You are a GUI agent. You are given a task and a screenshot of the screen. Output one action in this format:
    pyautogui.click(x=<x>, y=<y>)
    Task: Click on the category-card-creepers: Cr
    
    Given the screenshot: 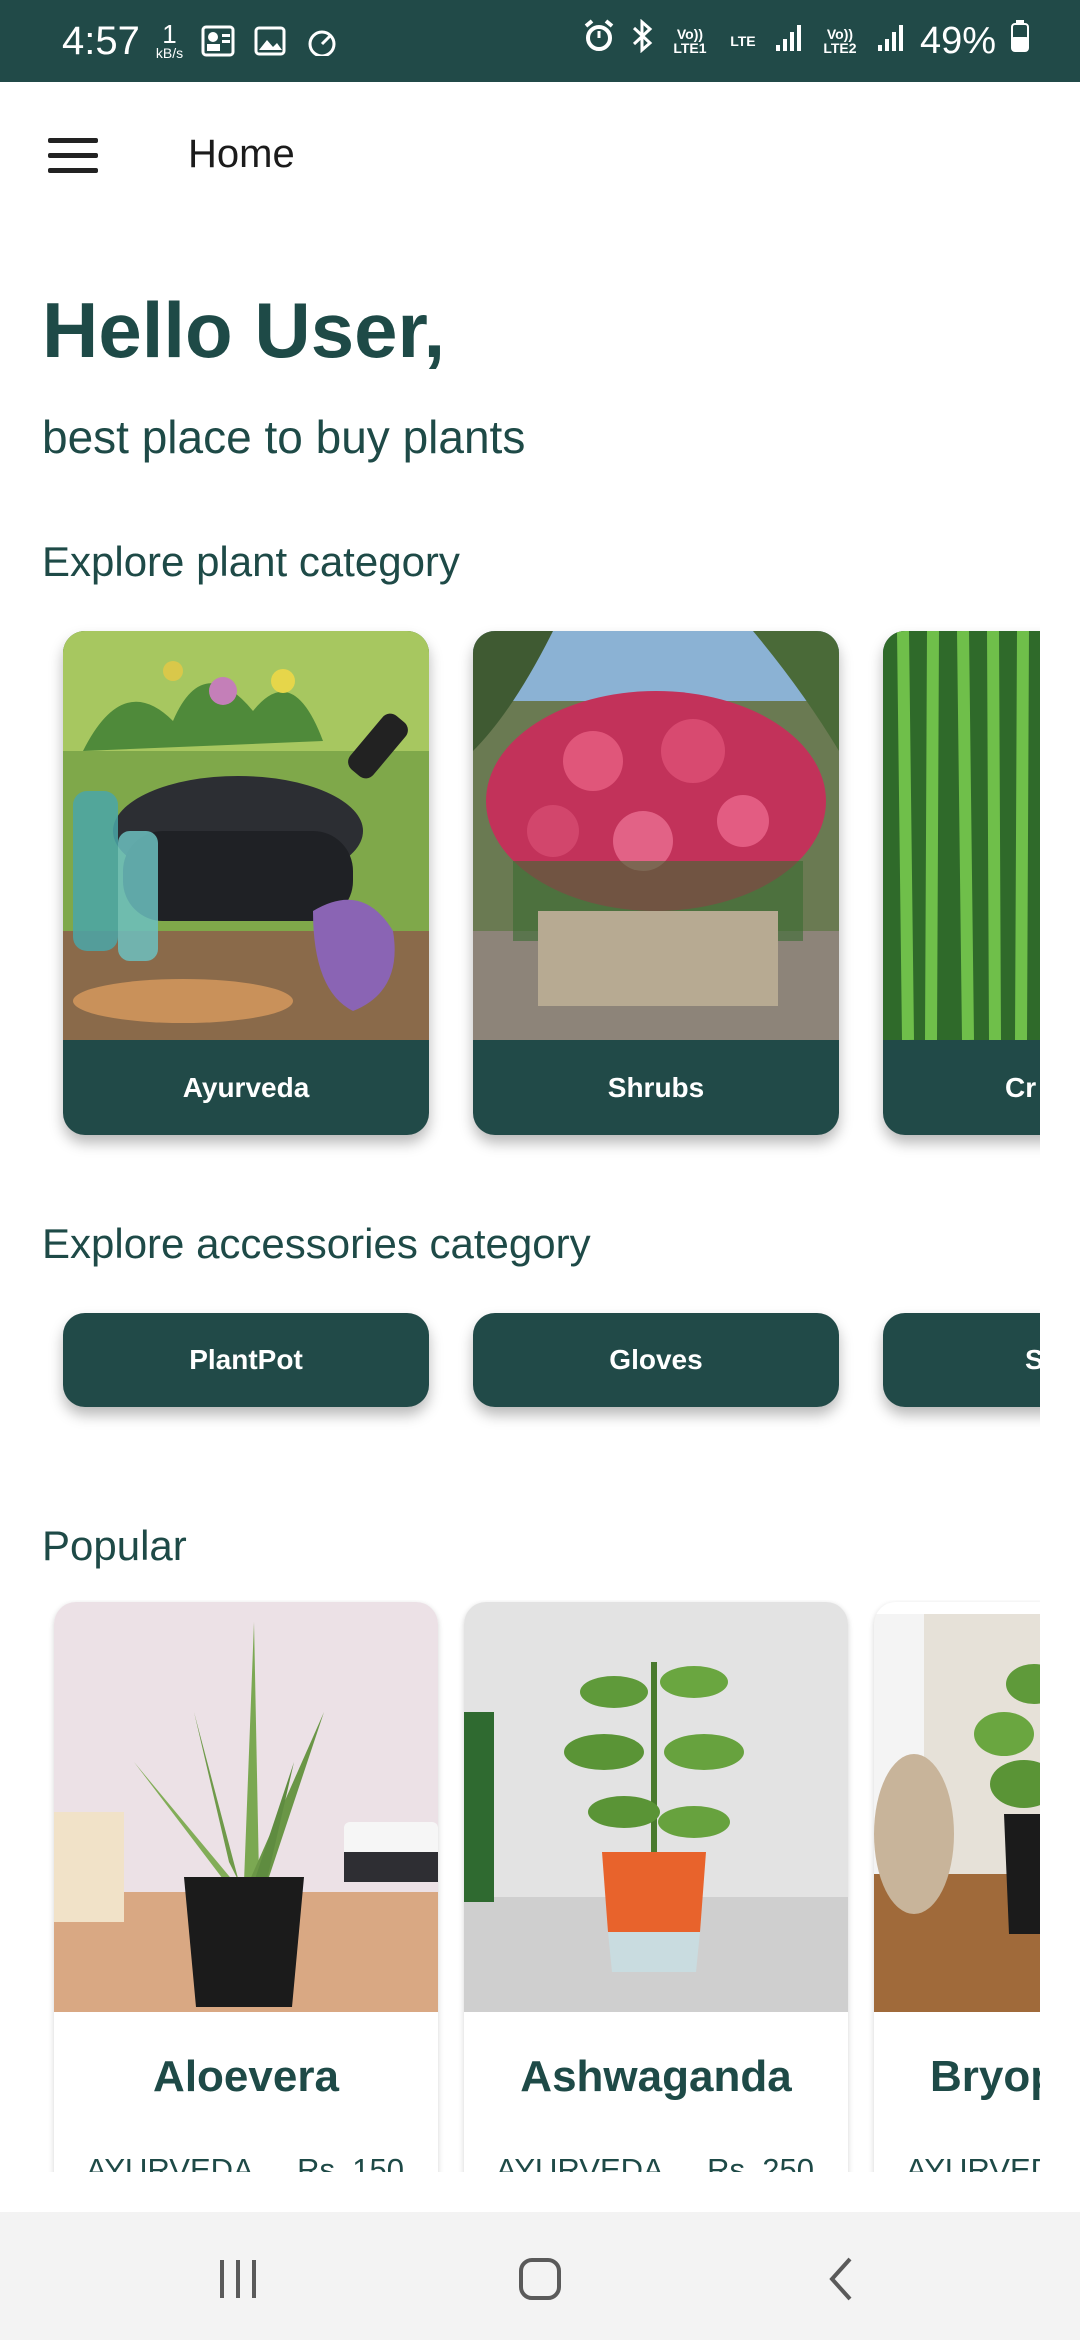 What is the action you would take?
    pyautogui.click(x=961, y=883)
    